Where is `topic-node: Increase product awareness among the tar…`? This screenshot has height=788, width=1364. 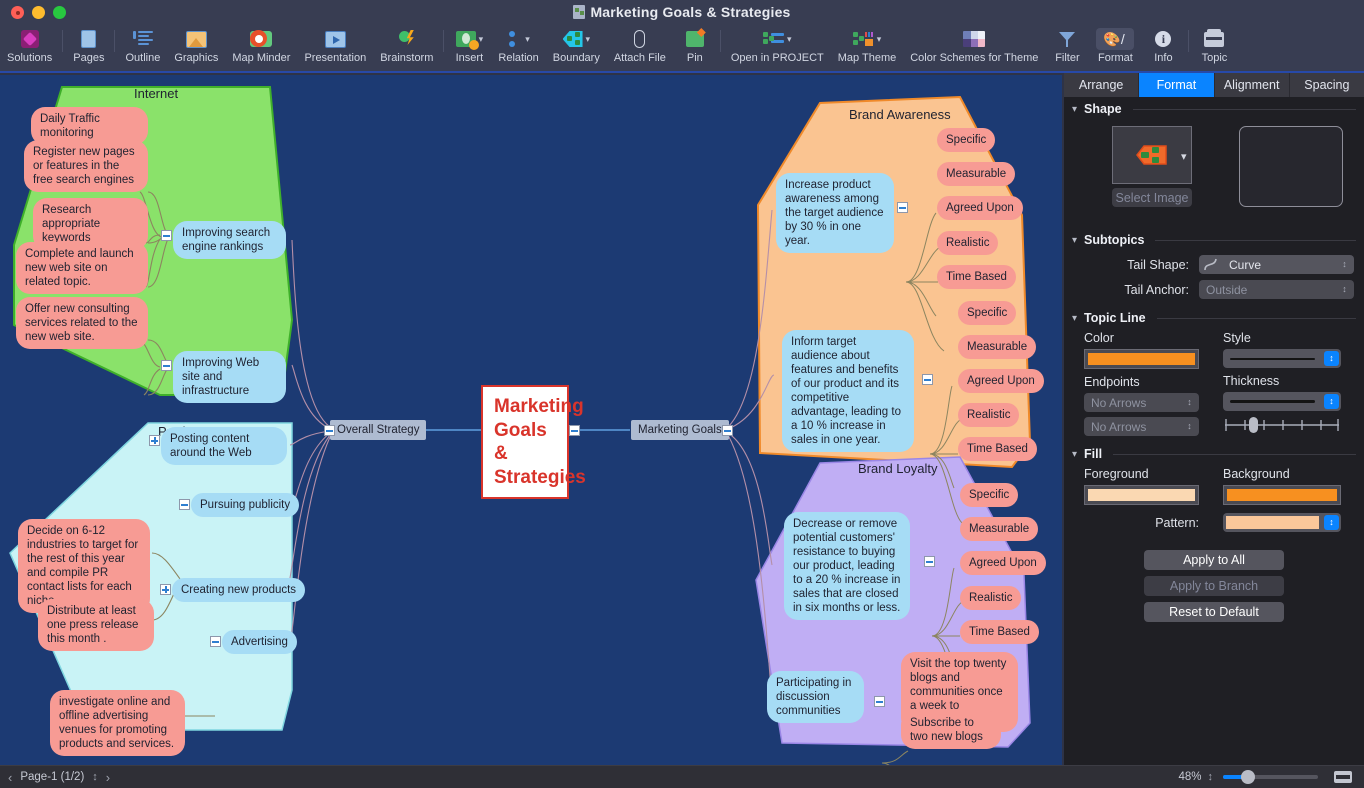 topic-node: Increase product awareness among the tar… is located at coordinates (835, 213).